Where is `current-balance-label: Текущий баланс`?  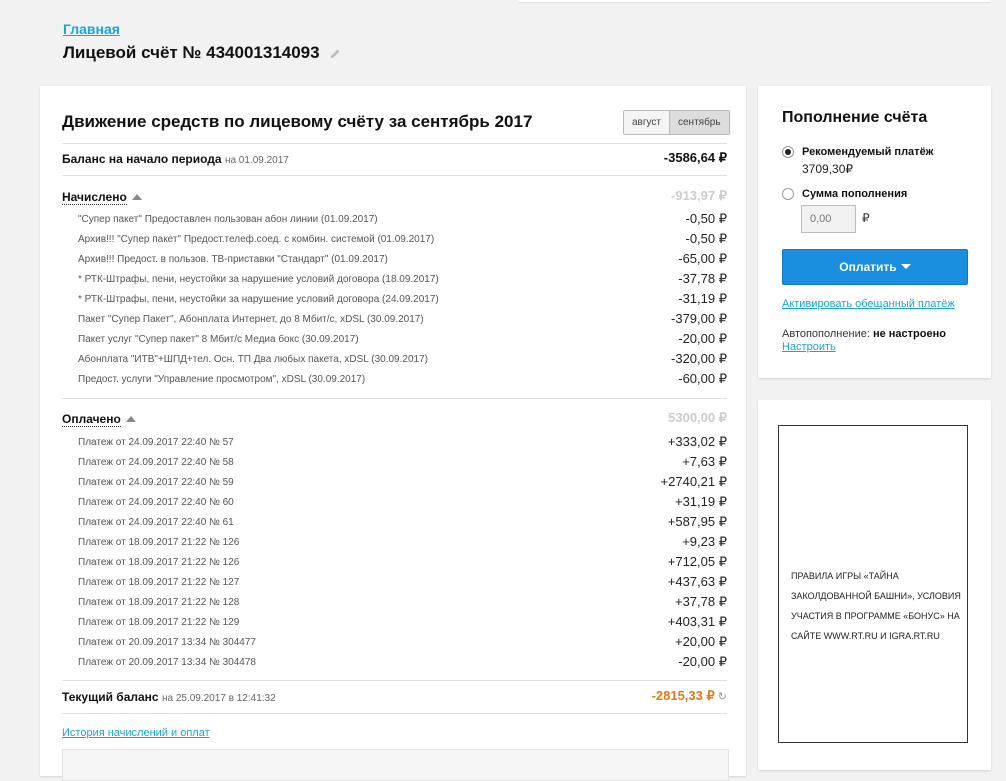 current-balance-label: Текущий баланс is located at coordinates (110, 697).